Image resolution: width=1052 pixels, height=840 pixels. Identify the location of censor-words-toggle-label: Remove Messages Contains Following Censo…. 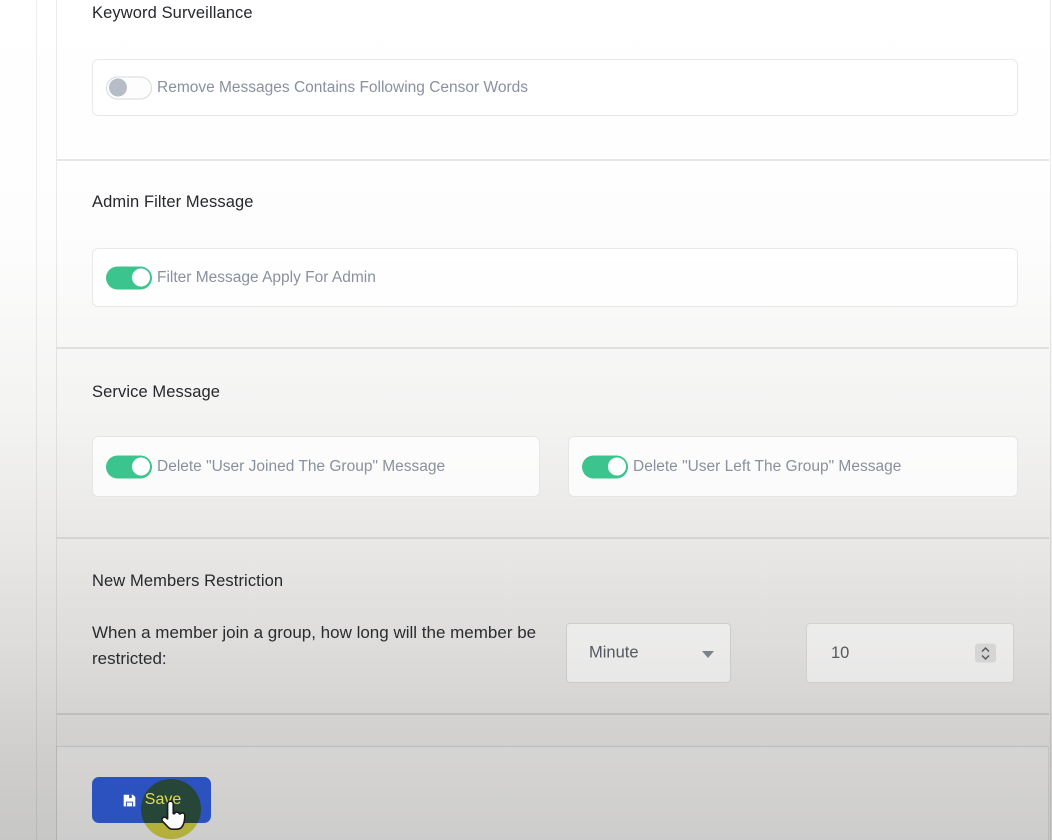
(343, 87).